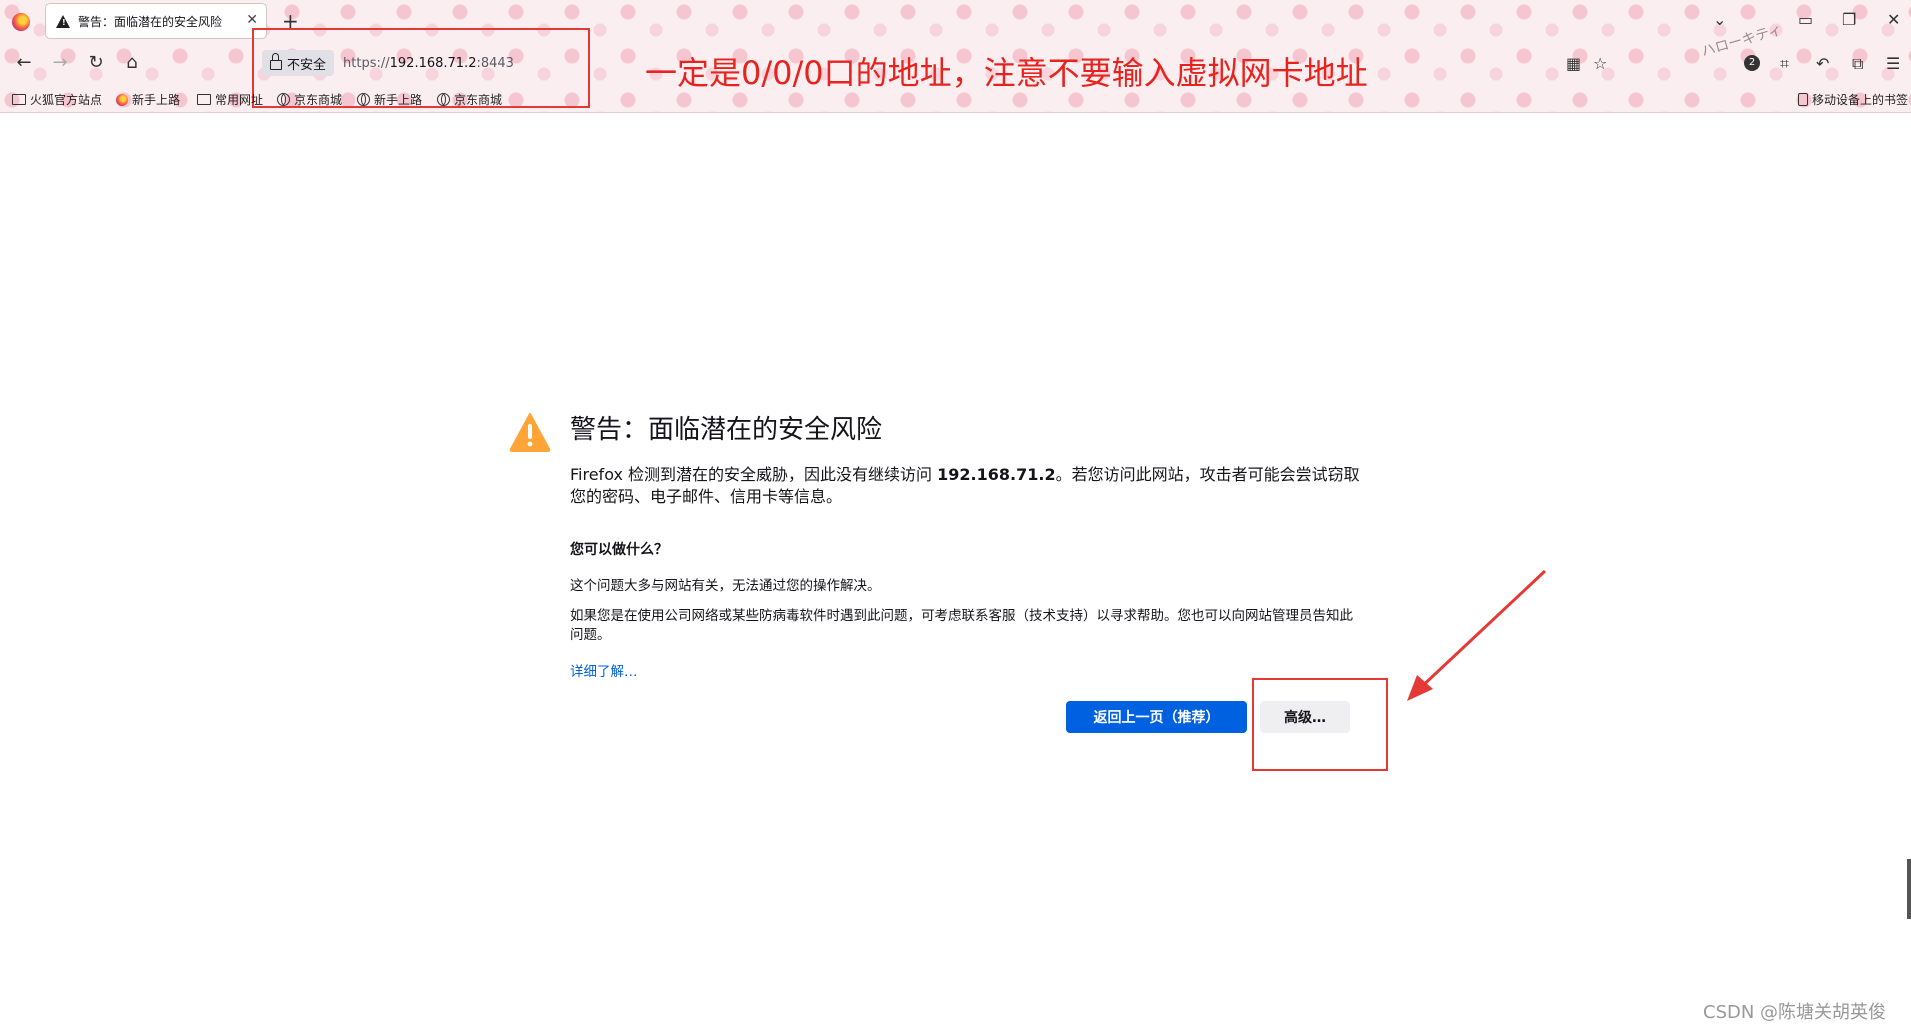 This screenshot has width=1911, height=1030. What do you see at coordinates (726, 430) in the screenshot?
I see `page-title: 警告：面临潜在的安全风险` at bounding box center [726, 430].